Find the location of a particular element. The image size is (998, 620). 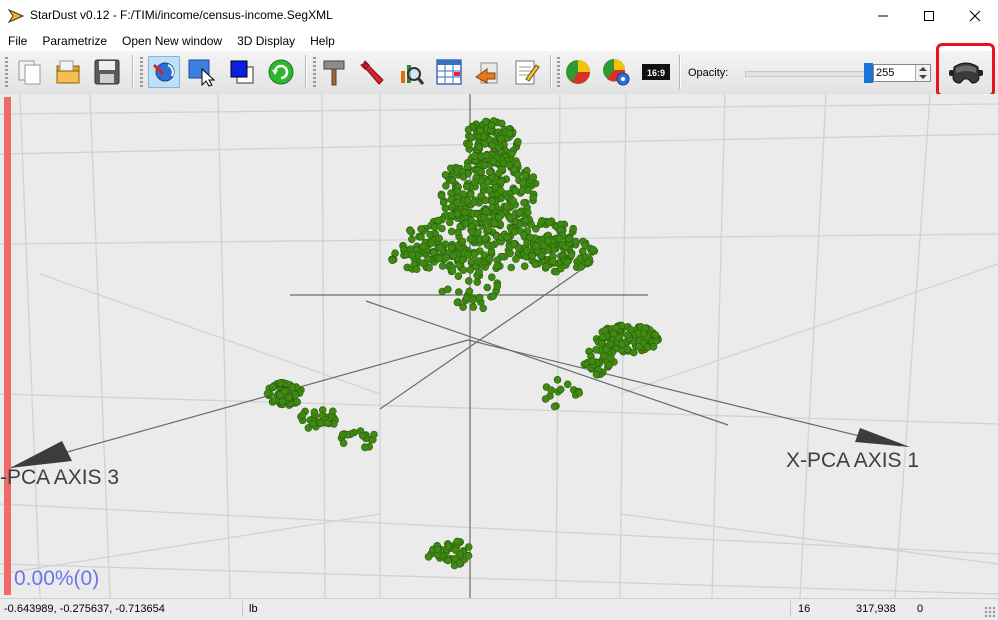

close-icon is located at coordinates (975, 15).